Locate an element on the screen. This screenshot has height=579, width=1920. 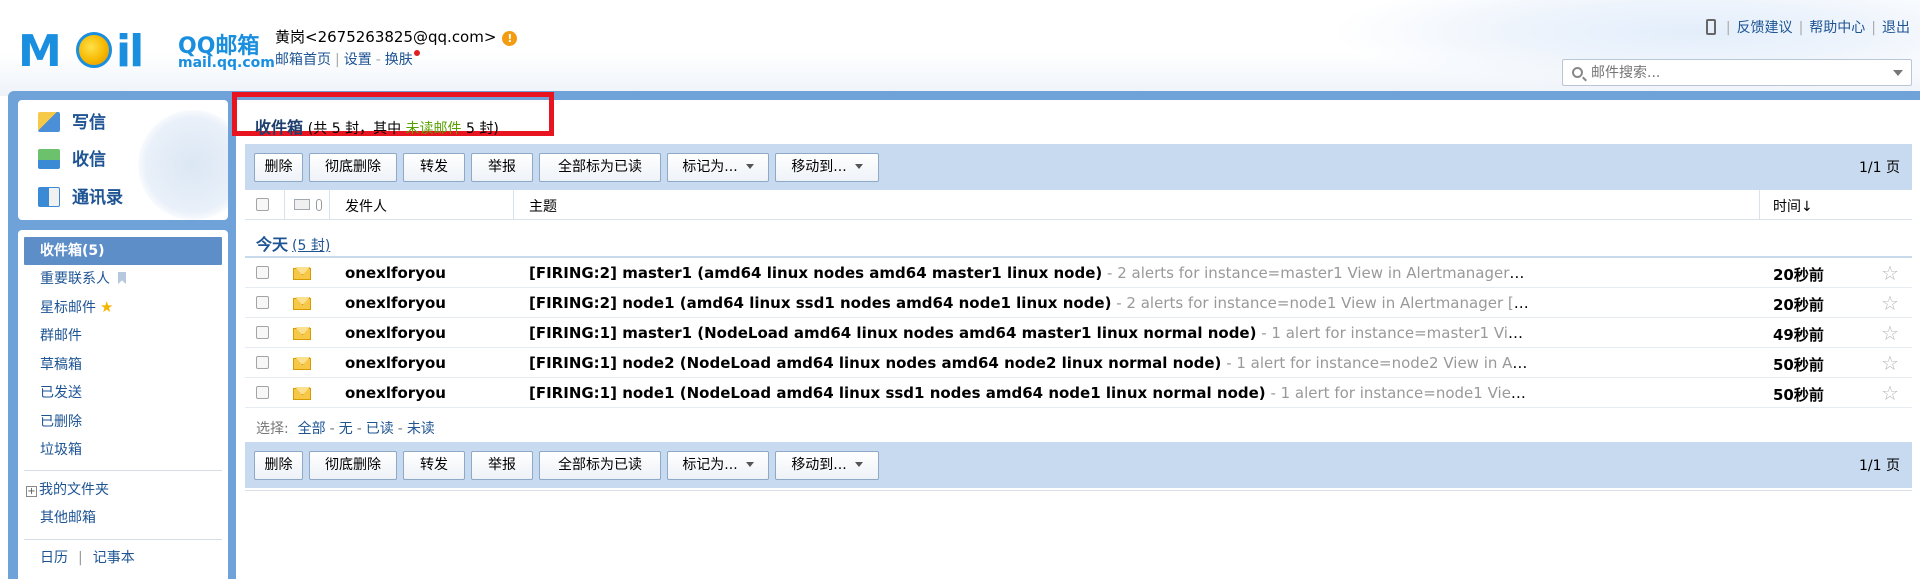
folder-spam: 垃圾箱 is located at coordinates (61, 450).